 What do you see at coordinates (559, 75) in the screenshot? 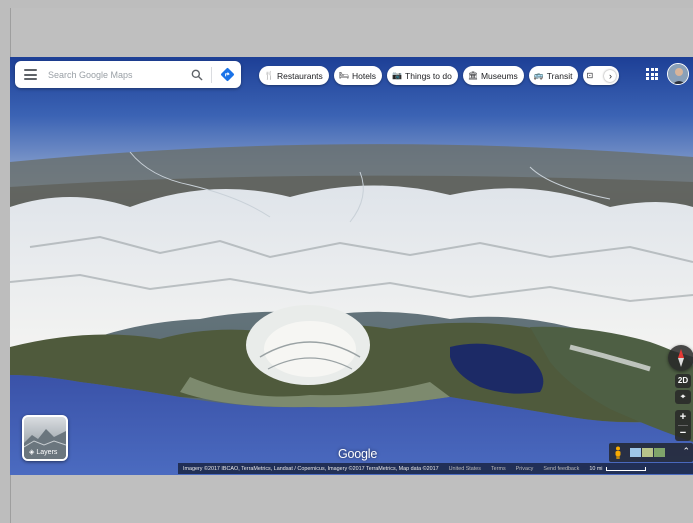
I see `chip-label: Transit` at bounding box center [559, 75].